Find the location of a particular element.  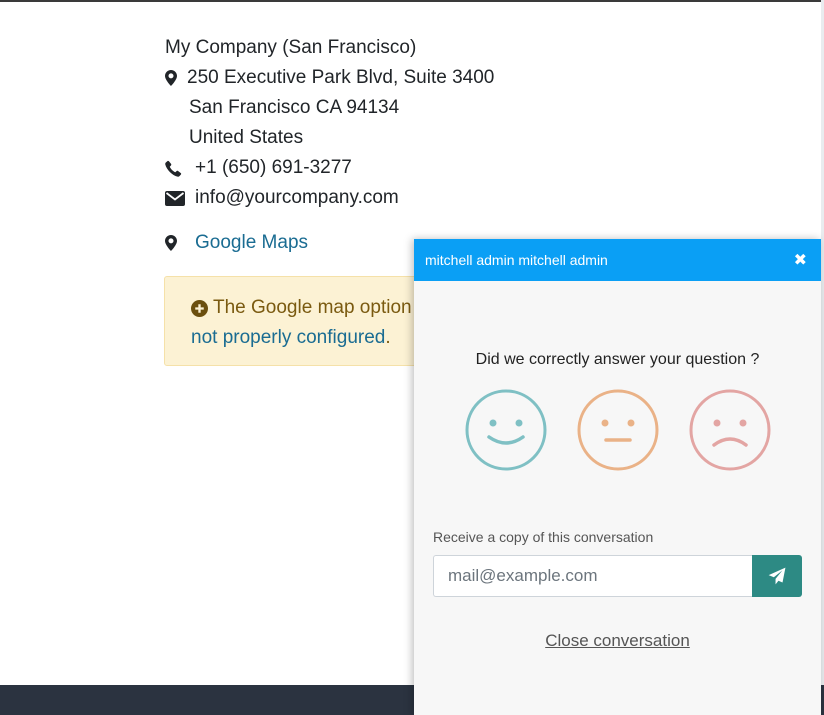

email-copy-row is located at coordinates (617, 576).